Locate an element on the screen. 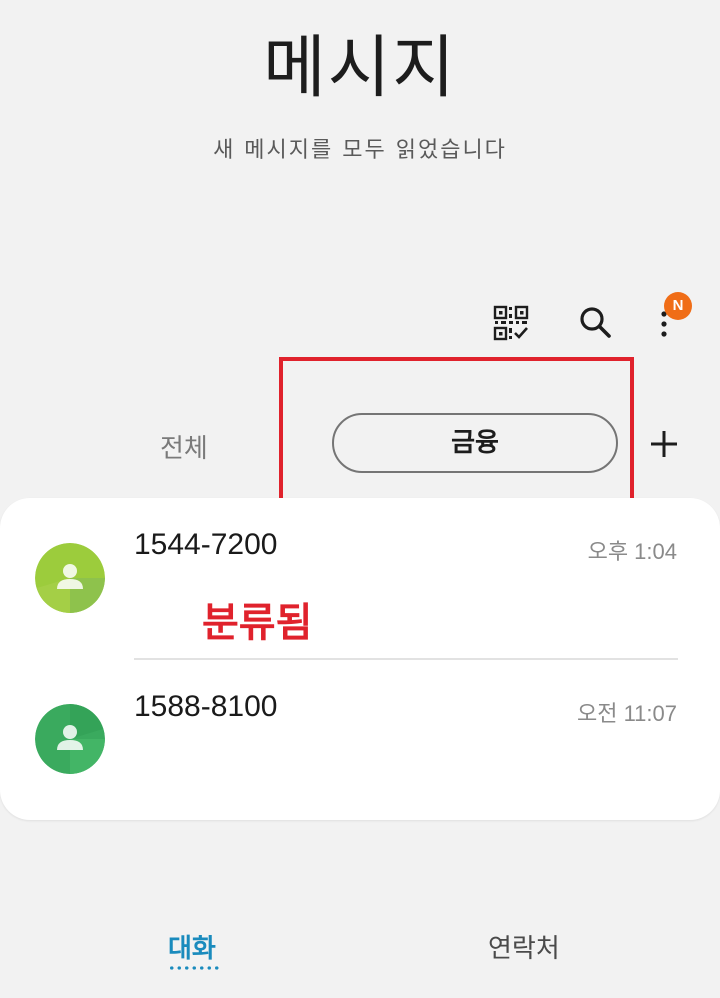 This screenshot has height=998, width=720. page-title: 메시지 is located at coordinates (360, 68).